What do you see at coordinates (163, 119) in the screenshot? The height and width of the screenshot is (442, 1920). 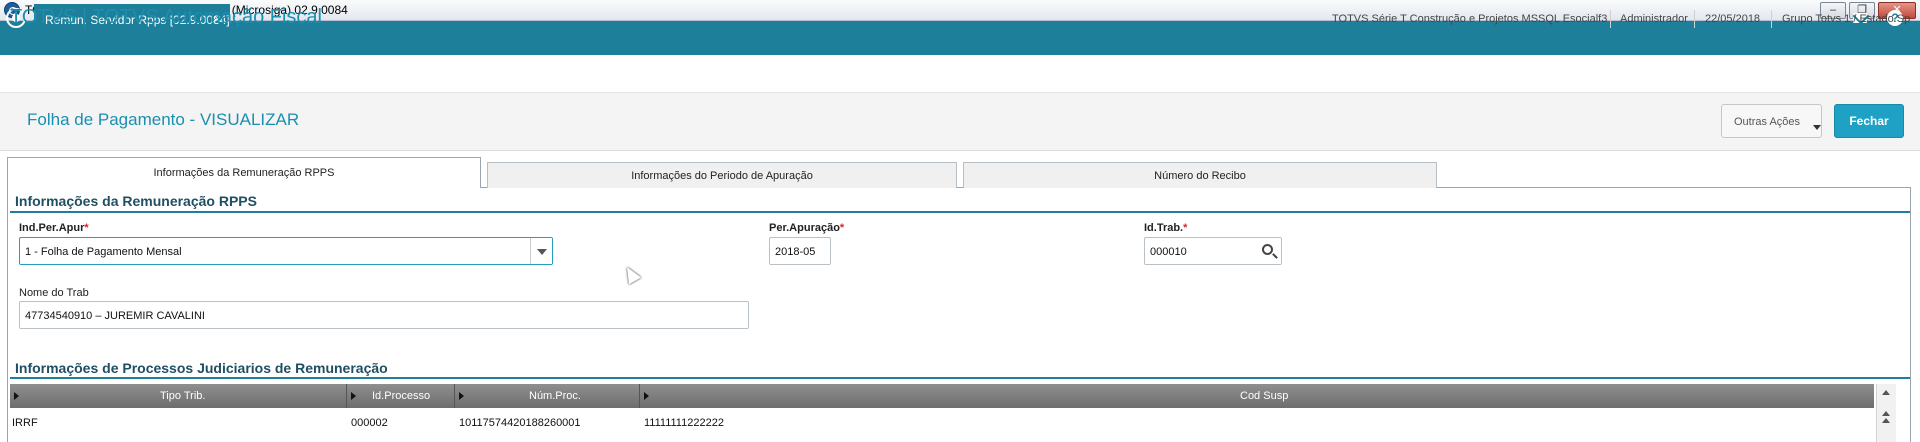 I see `page-title: Folha de Pagamento - VISUALIZAR` at bounding box center [163, 119].